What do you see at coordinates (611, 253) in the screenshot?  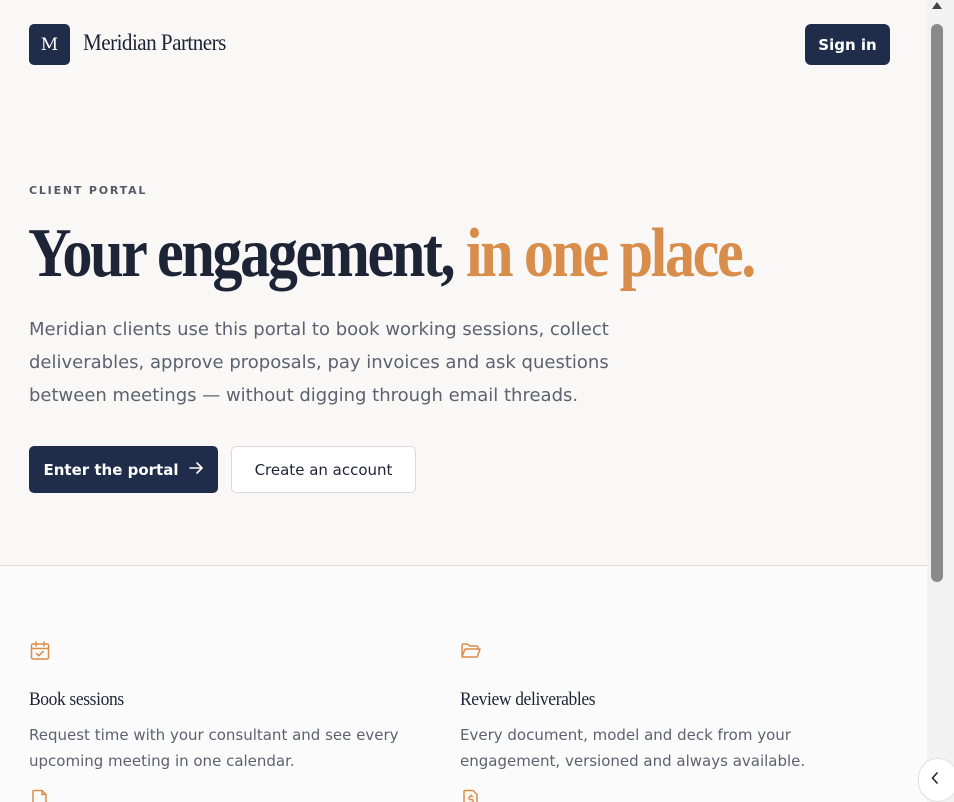 I see `headline-accent: in one place.` at bounding box center [611, 253].